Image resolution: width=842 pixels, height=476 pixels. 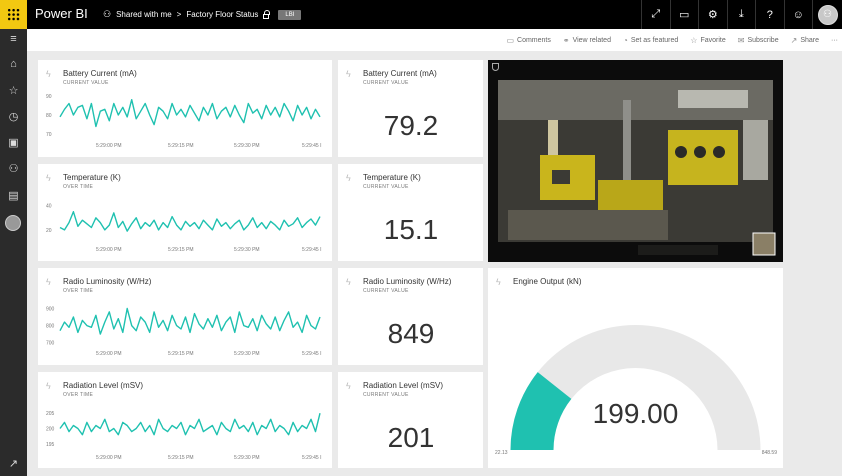 I want to click on nav-home: ⌂, so click(x=13, y=64).